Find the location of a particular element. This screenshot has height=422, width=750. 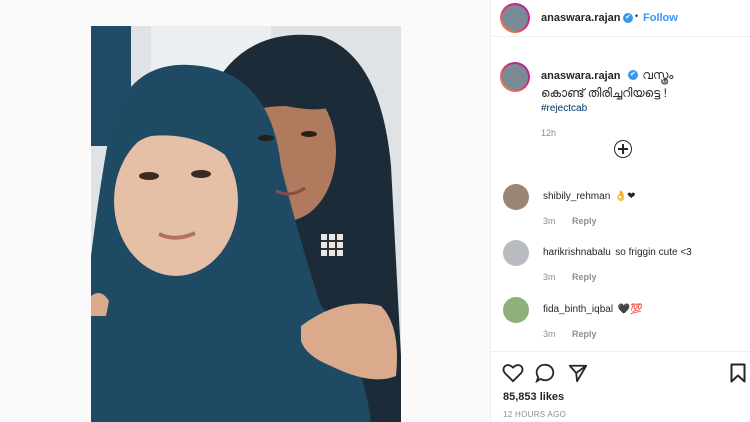

caption-story-ring is located at coordinates (515, 77).